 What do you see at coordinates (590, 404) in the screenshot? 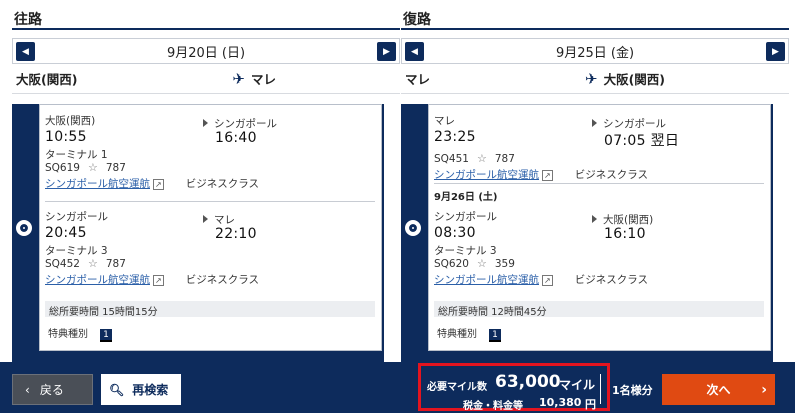
I see `tax-unit: 円` at bounding box center [590, 404].